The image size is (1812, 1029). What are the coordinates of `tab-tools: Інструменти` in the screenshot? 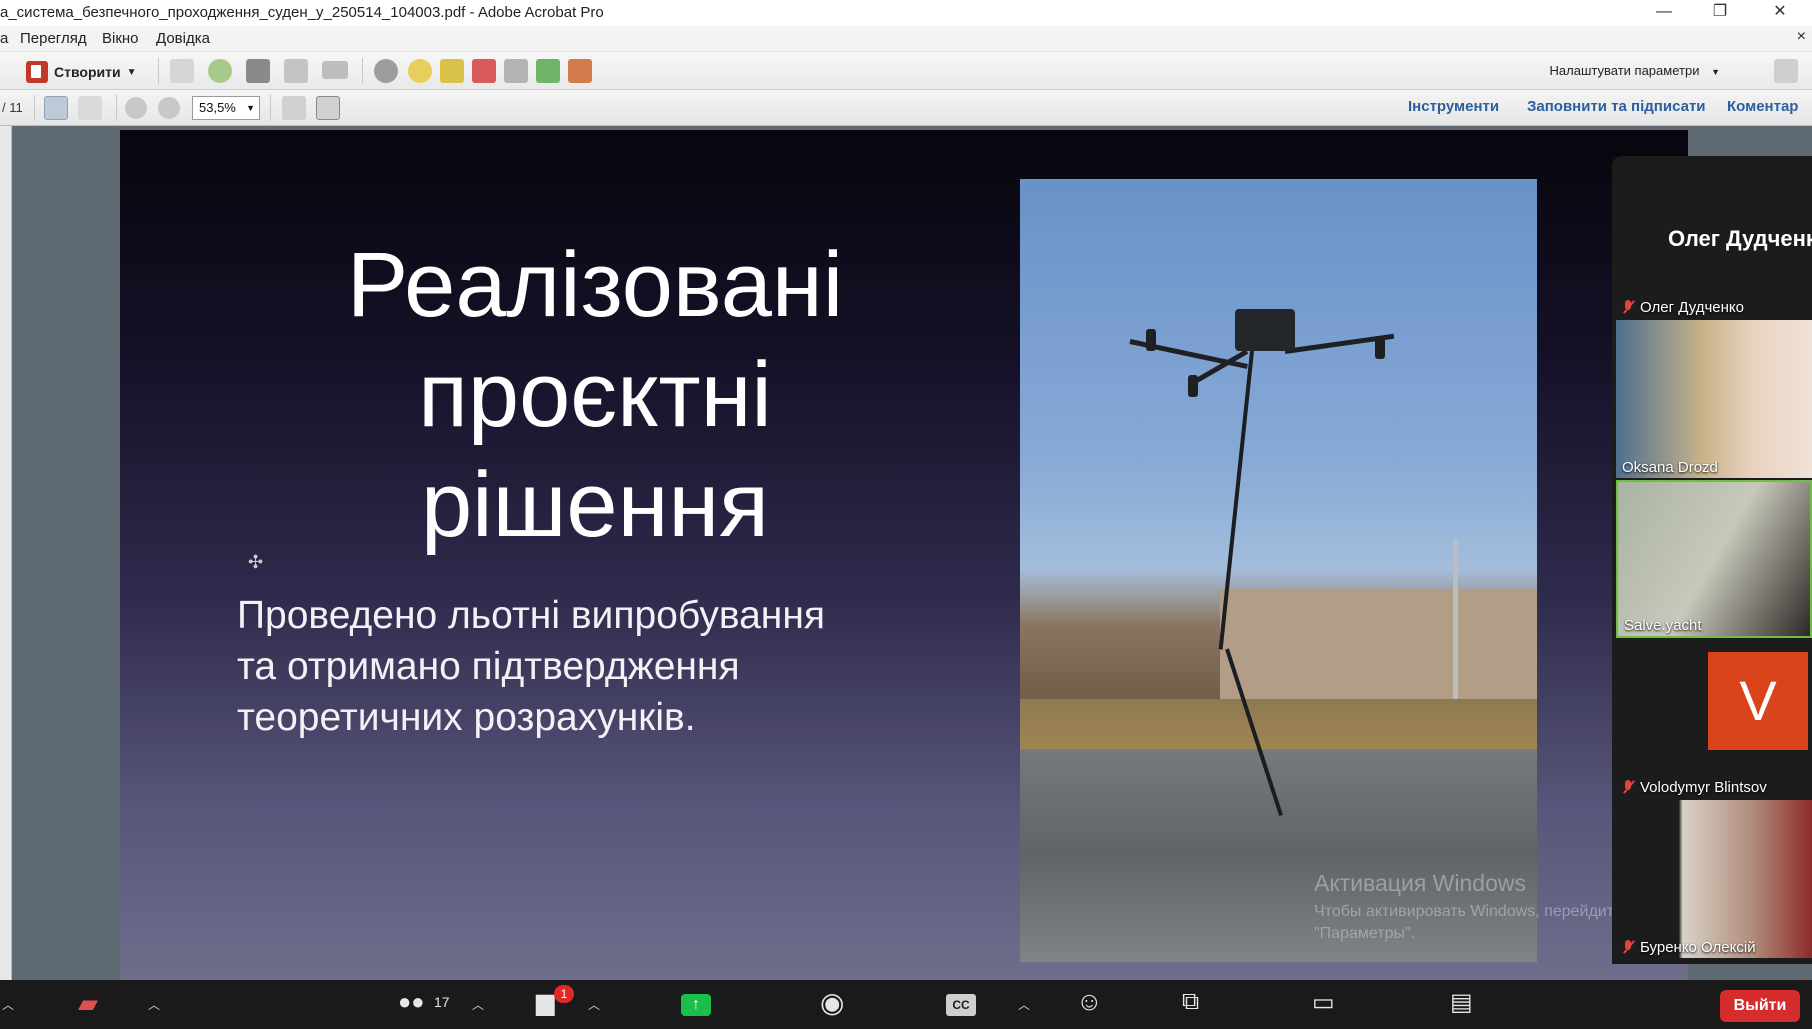 It's located at (1453, 106).